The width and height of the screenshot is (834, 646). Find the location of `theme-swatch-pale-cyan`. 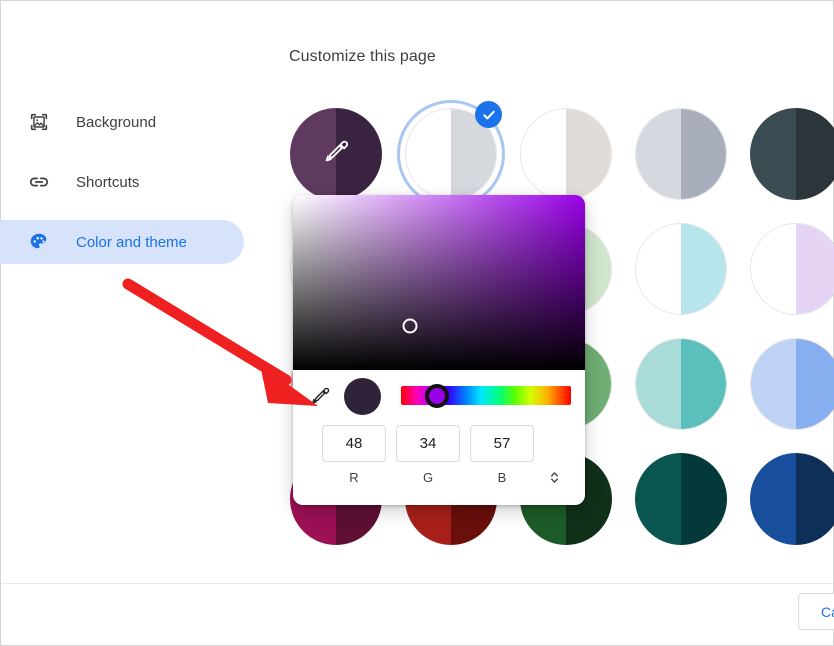

theme-swatch-pale-cyan is located at coordinates (681, 269).